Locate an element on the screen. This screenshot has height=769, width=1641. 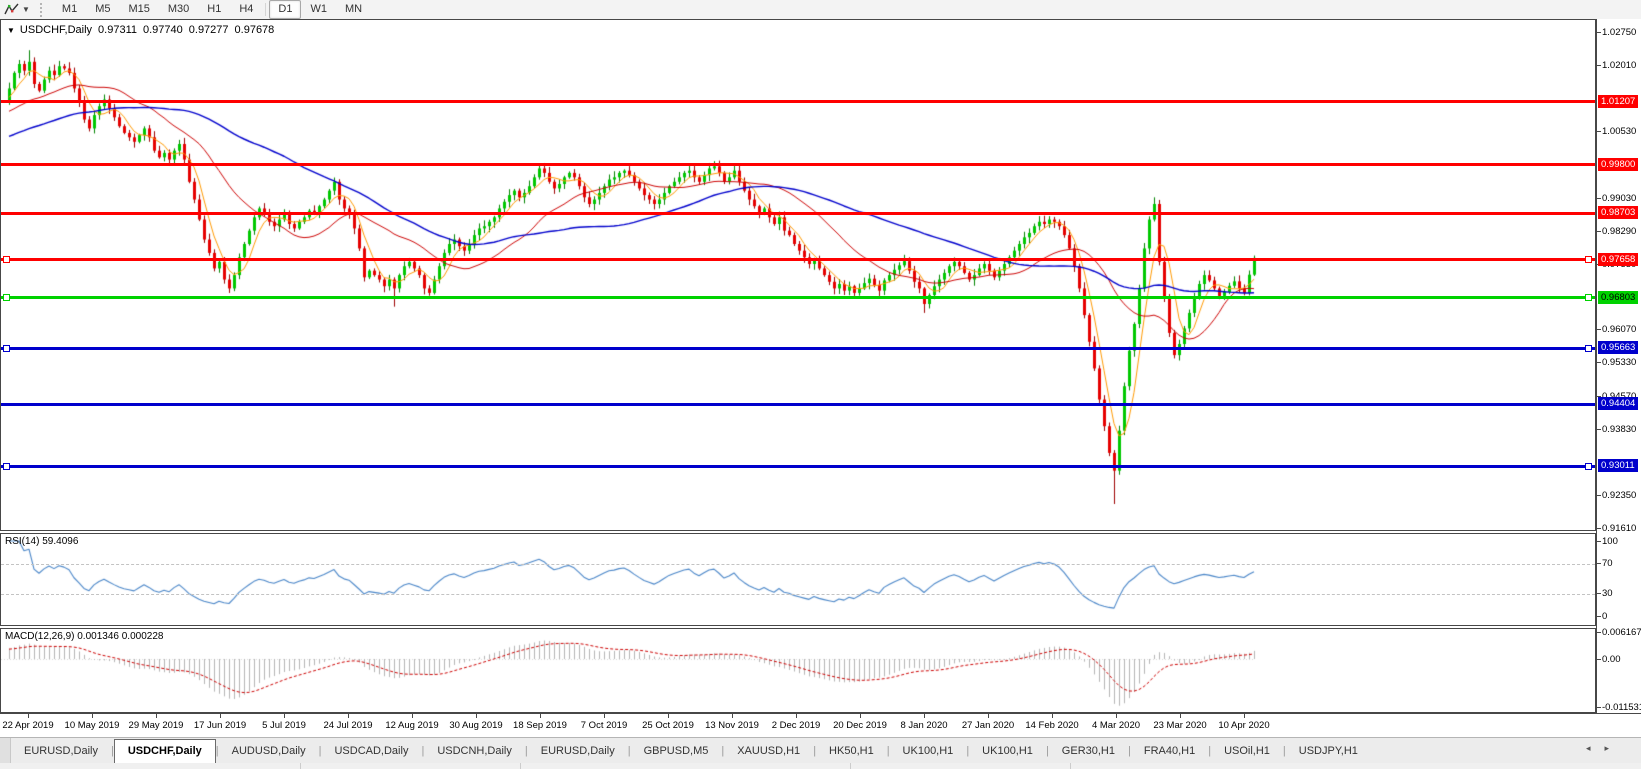
timeframe-button-w1: W1 is located at coordinates (318, 9).